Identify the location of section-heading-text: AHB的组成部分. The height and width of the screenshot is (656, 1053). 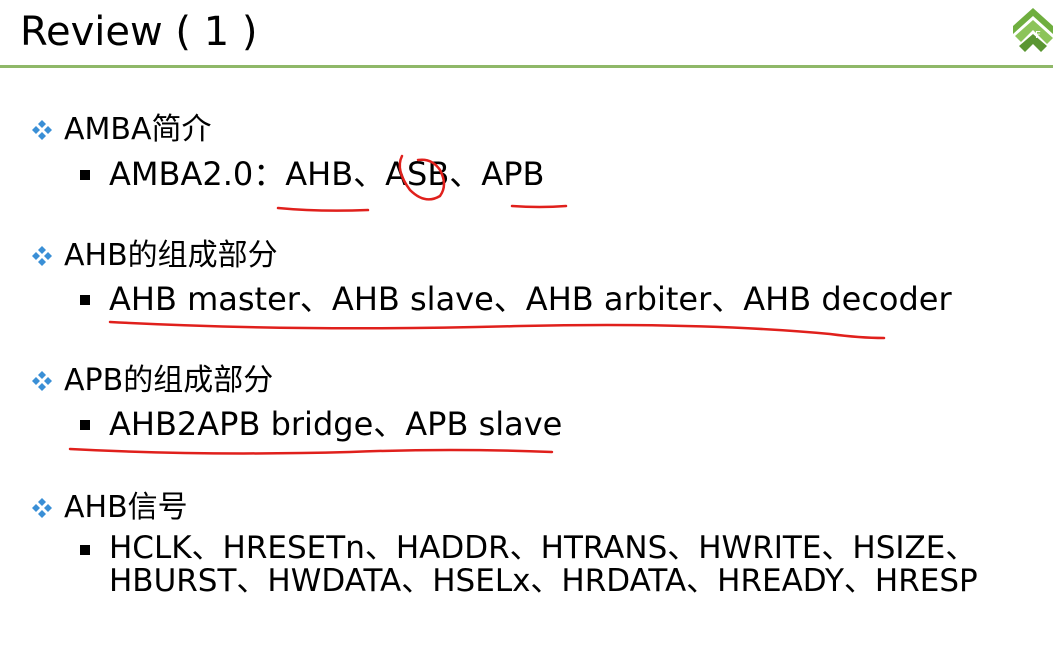
(171, 255).